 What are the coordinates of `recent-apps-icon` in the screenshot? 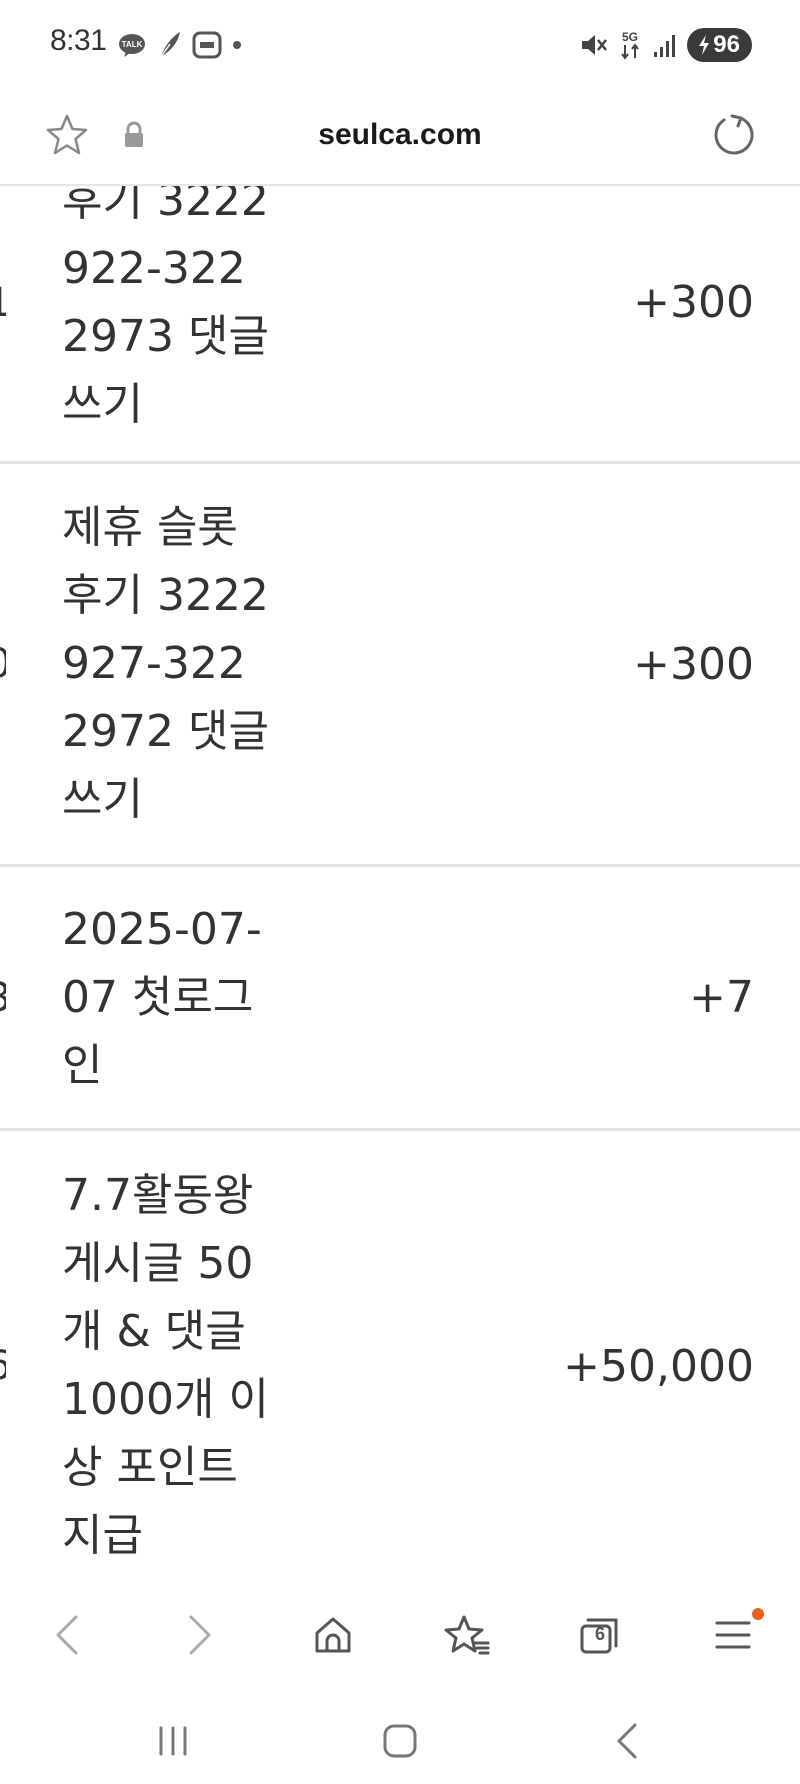 It's located at (173, 1741).